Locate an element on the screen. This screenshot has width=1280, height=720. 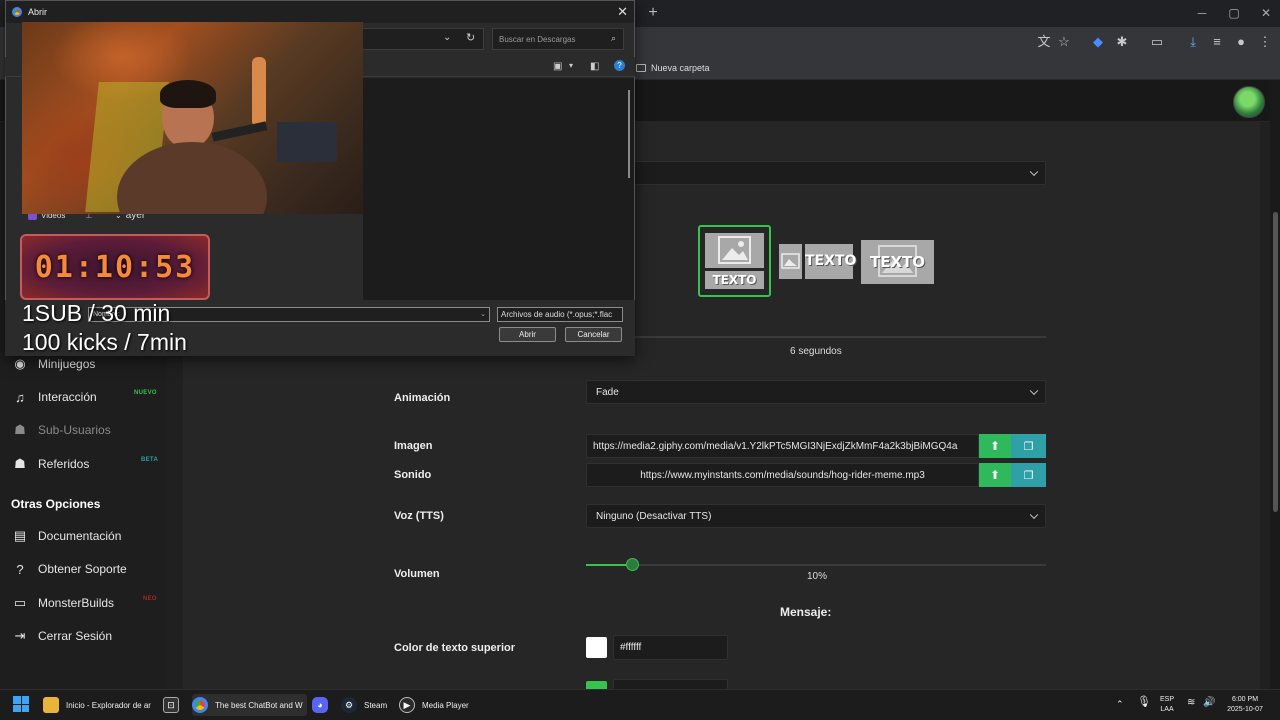
translate-icon: 文 is located at coordinates (1044, 42).